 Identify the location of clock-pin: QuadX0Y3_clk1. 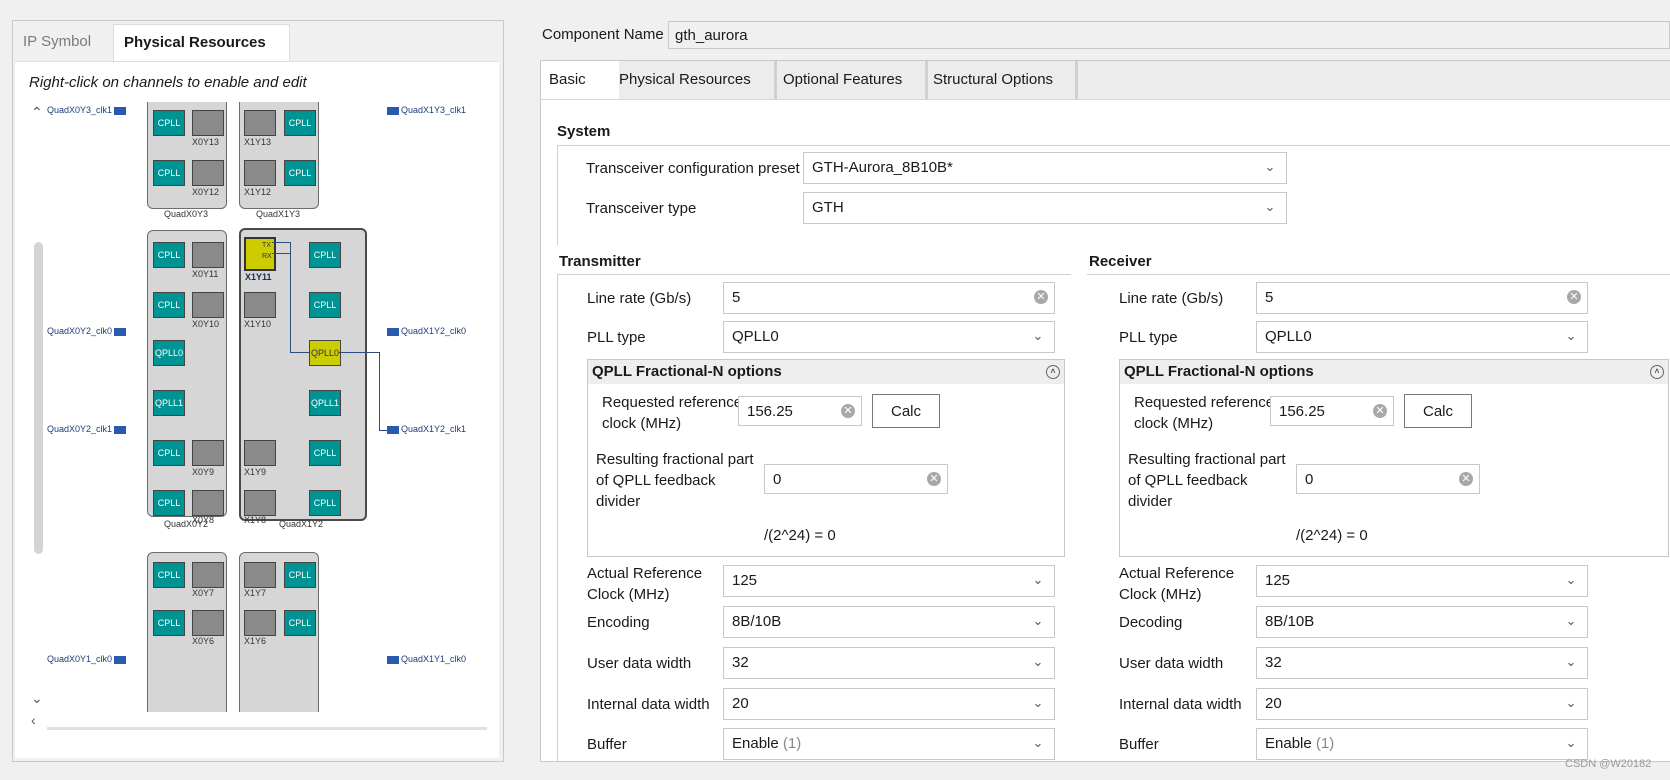
(87, 110).